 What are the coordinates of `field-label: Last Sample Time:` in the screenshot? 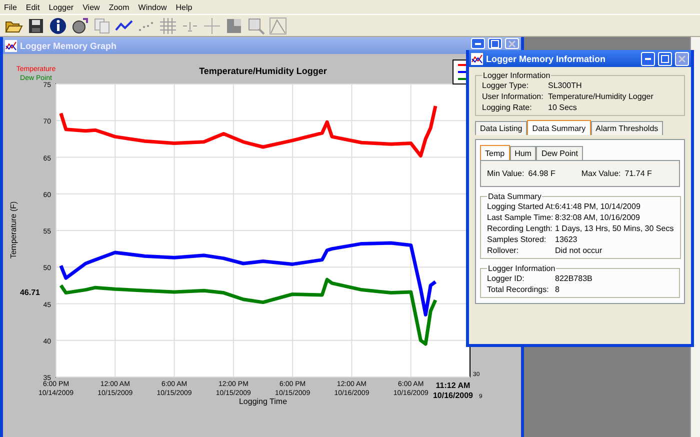 It's located at (520, 217).